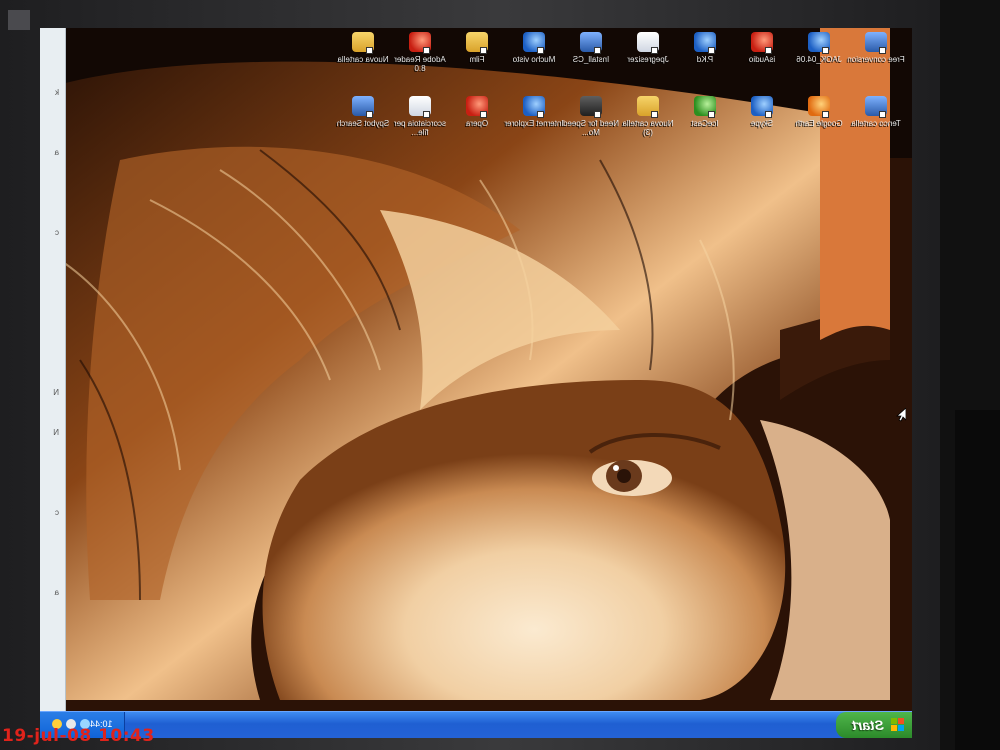  I want to click on music-app-icon, so click(762, 42).